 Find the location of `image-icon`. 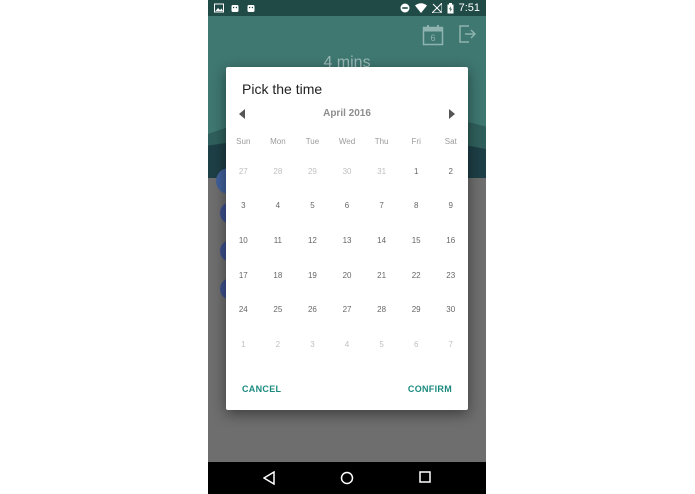

image-icon is located at coordinates (219, 8).